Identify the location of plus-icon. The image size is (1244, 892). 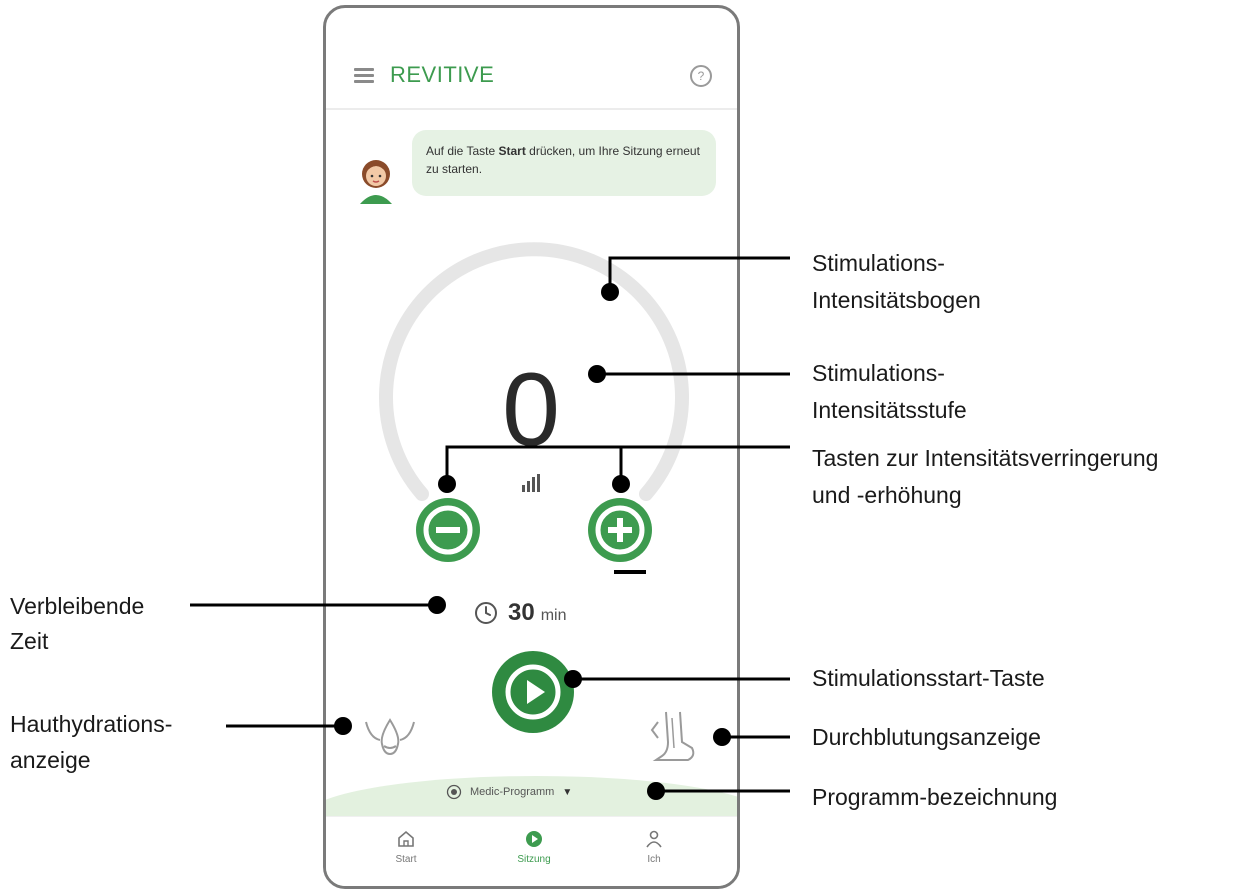
(620, 530).